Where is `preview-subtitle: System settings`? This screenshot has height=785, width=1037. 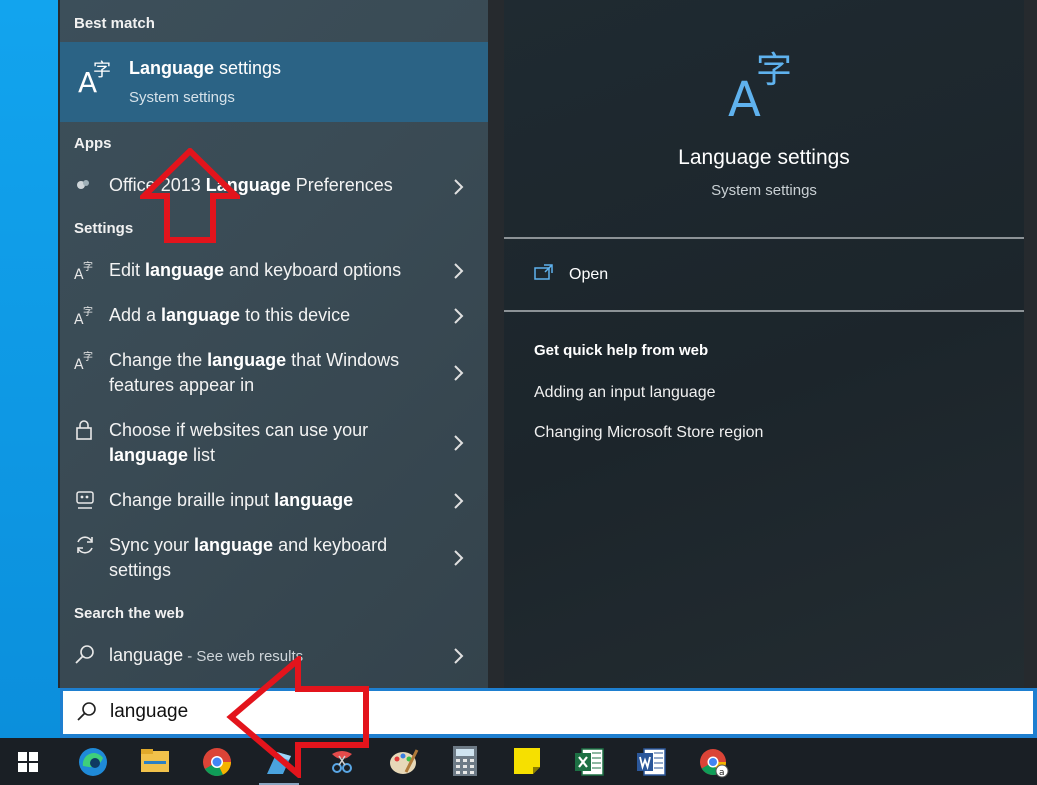 preview-subtitle: System settings is located at coordinates (764, 190).